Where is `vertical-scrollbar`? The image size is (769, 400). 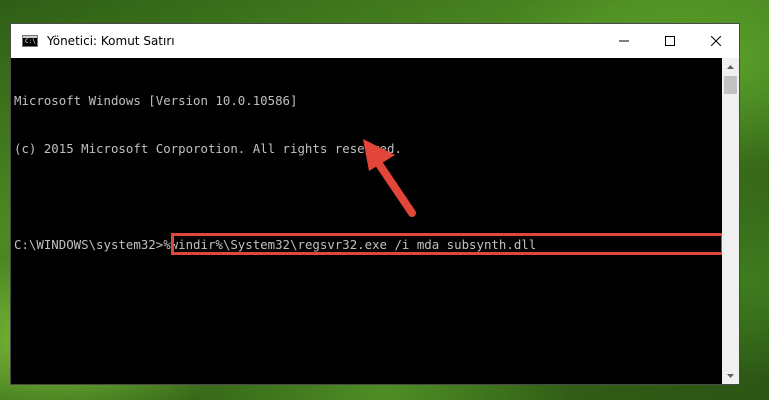
vertical-scrollbar is located at coordinates (730, 221).